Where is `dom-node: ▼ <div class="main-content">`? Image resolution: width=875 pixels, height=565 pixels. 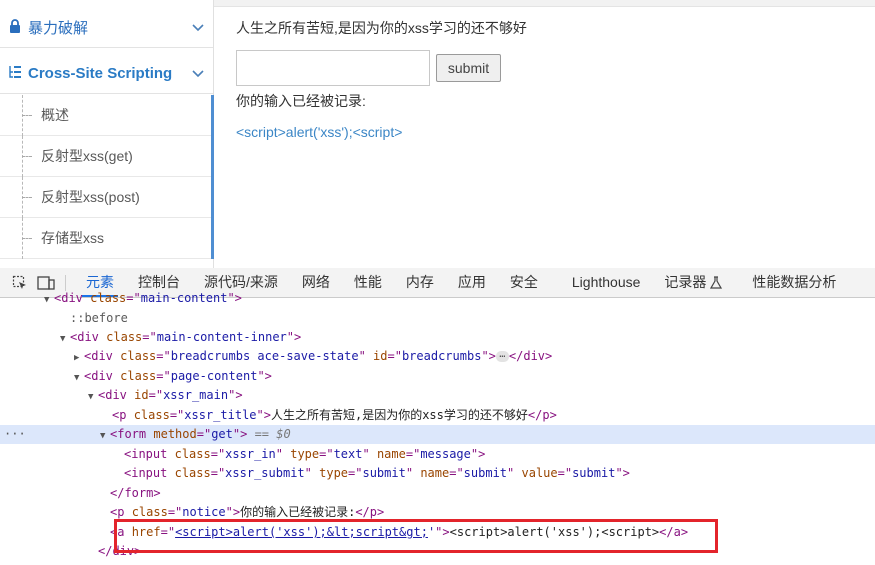 dom-node: ▼ <div class="main-content"> is located at coordinates (437, 298).